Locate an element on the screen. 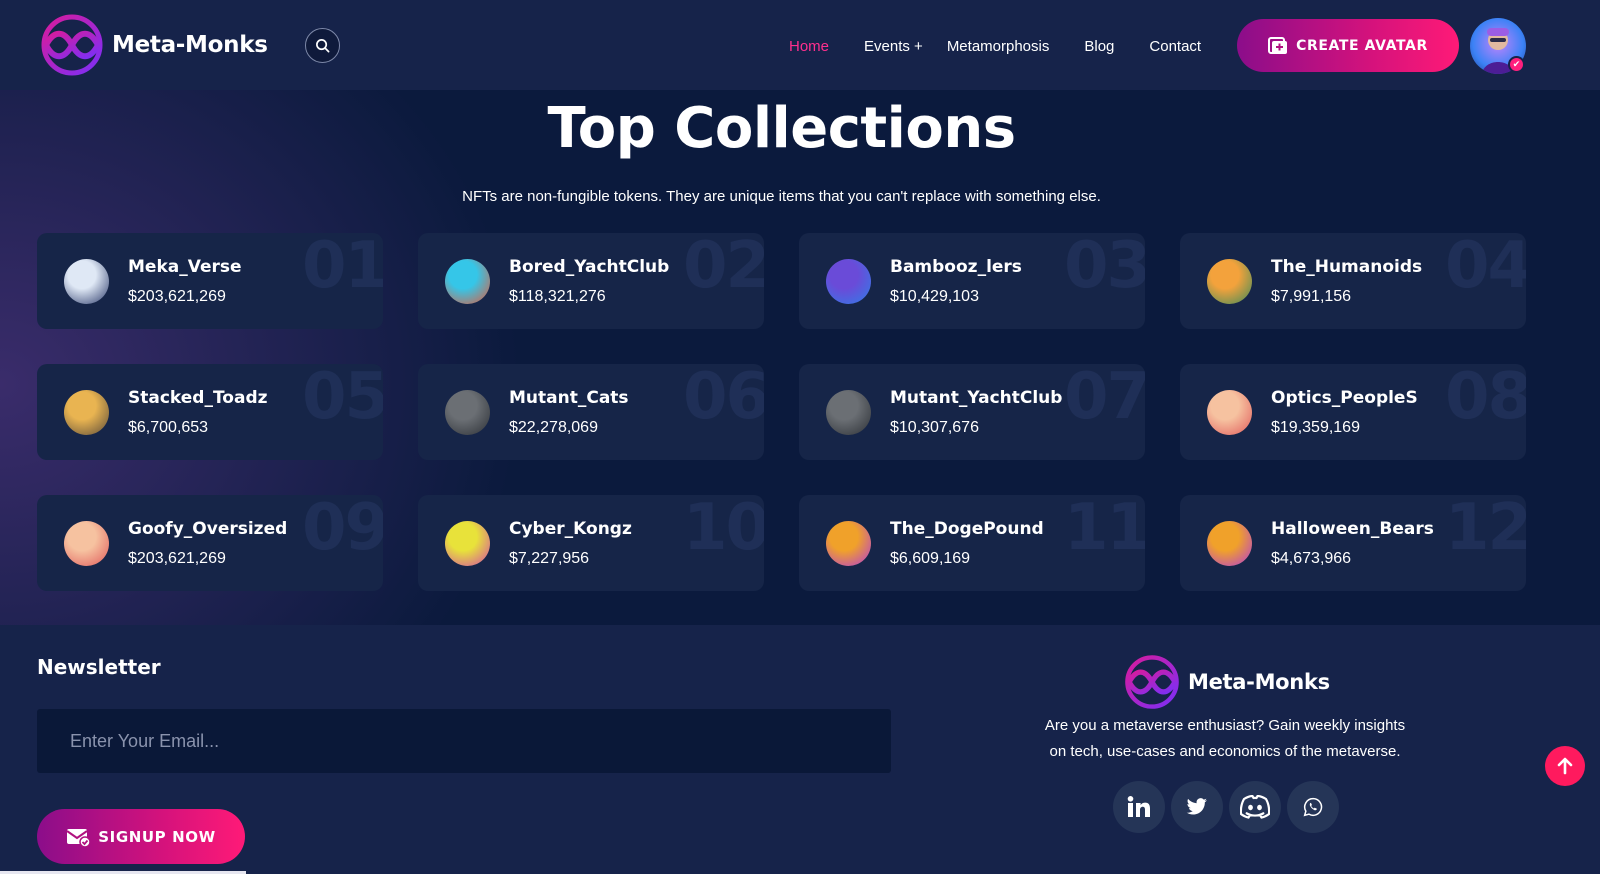  nav-item-metamorphosis: Metamorphosis is located at coordinates (998, 46).